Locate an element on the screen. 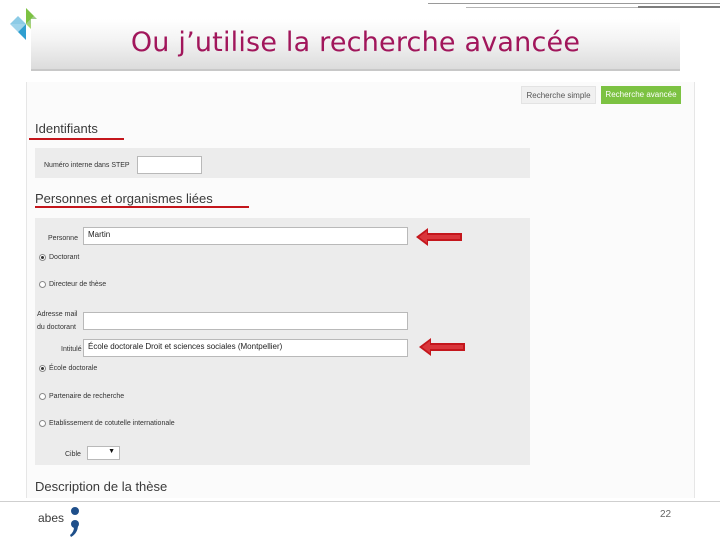  radio-label-directeur: Directeur de thèse is located at coordinates (78, 284).